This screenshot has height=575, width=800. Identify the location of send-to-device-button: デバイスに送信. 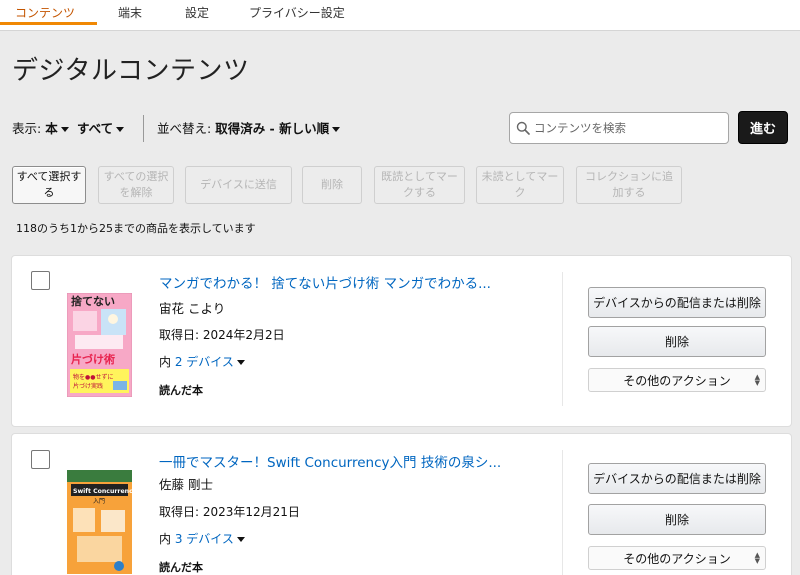
(238, 185).